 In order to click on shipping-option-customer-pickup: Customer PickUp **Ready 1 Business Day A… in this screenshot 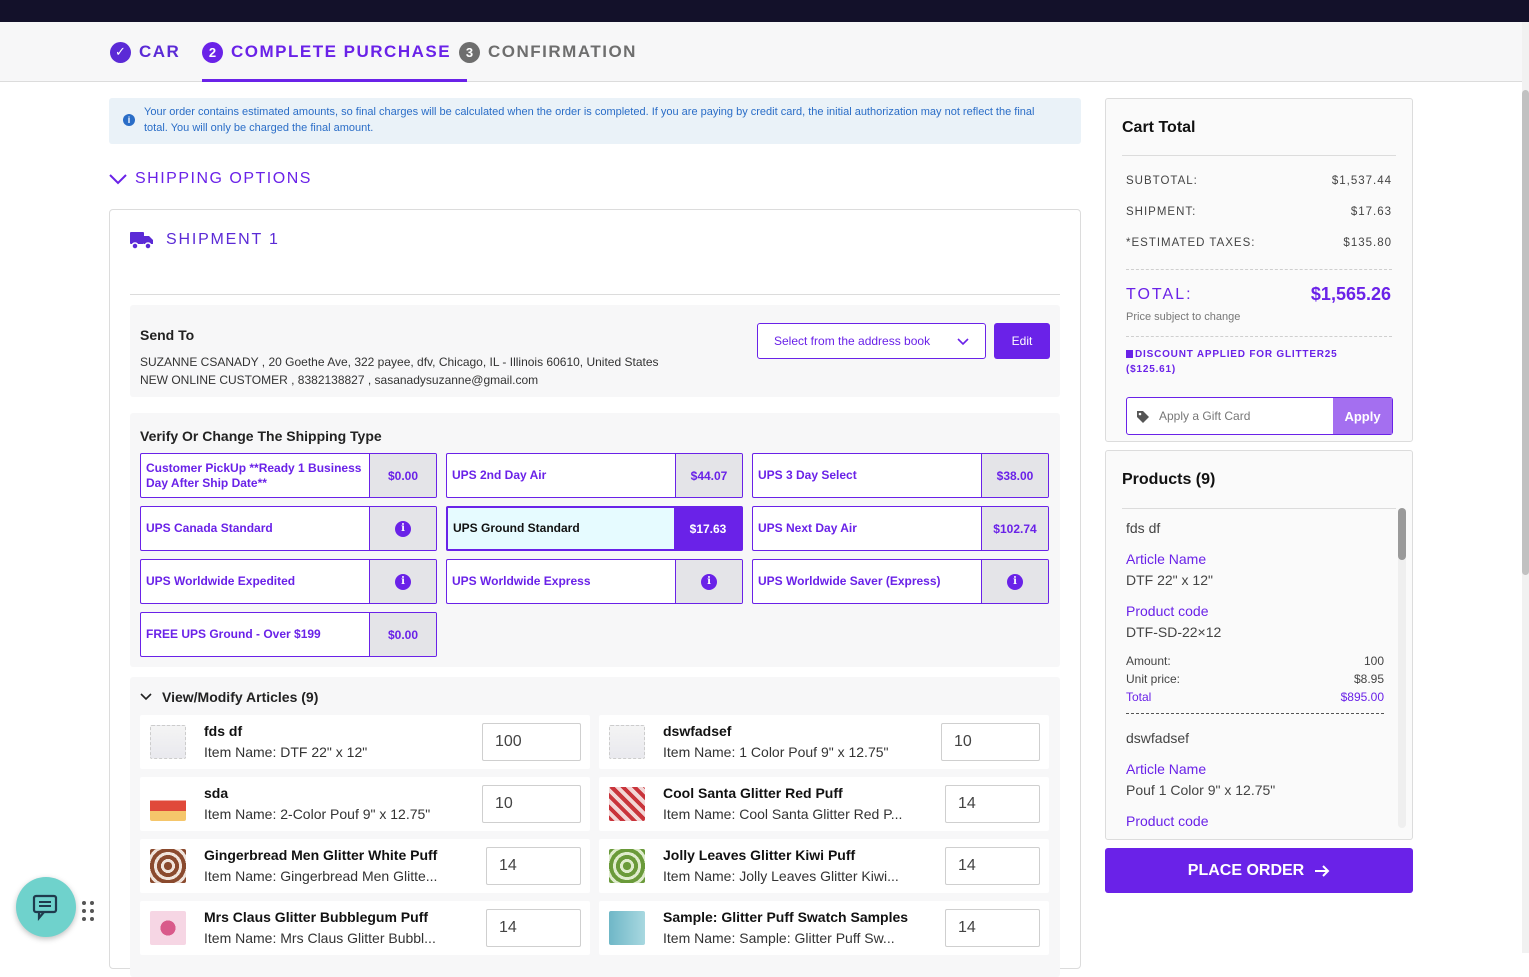, I will do `click(288, 475)`.